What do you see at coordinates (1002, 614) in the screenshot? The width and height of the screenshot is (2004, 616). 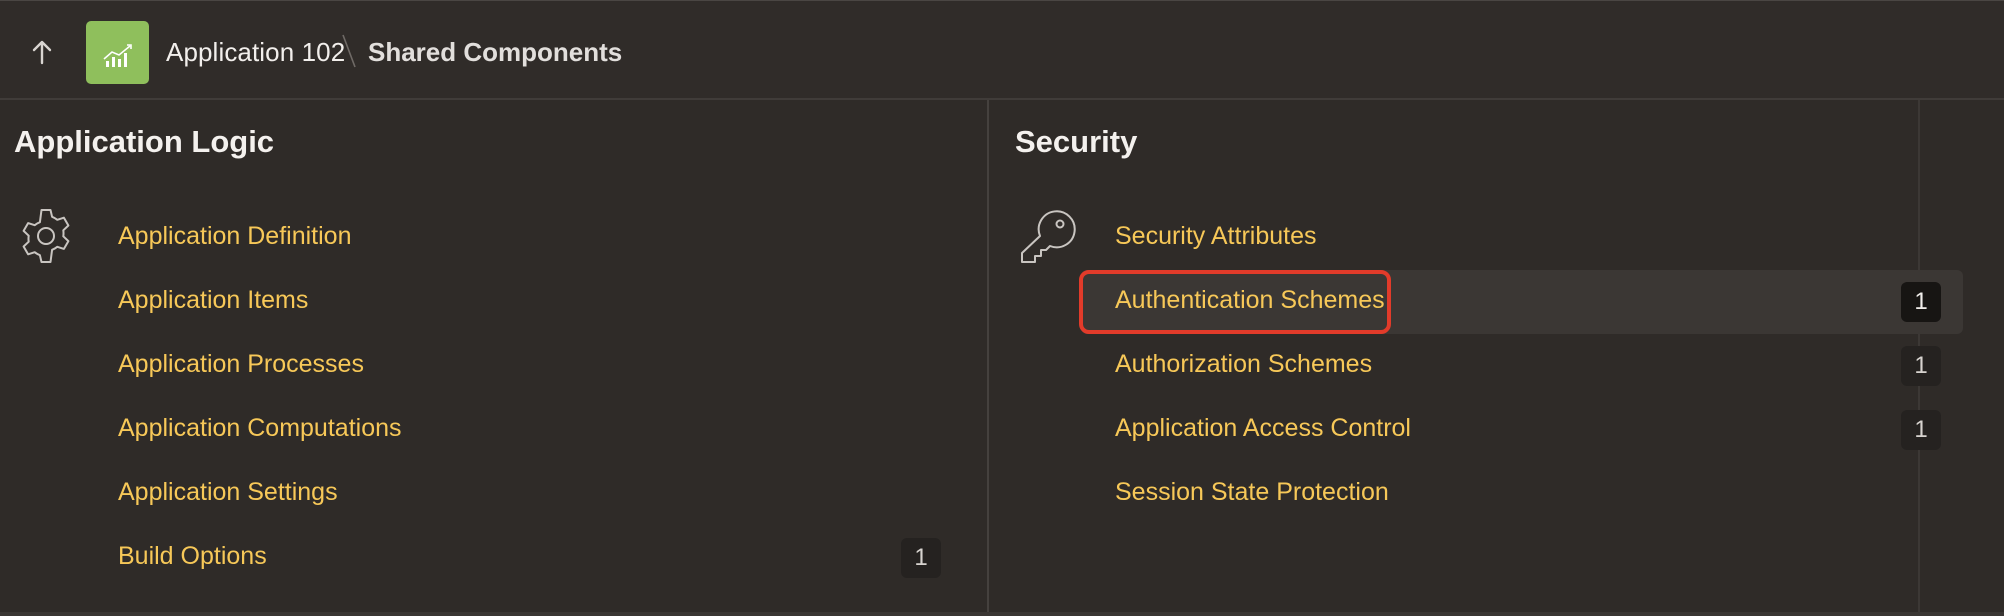 I see `bottom-border` at bounding box center [1002, 614].